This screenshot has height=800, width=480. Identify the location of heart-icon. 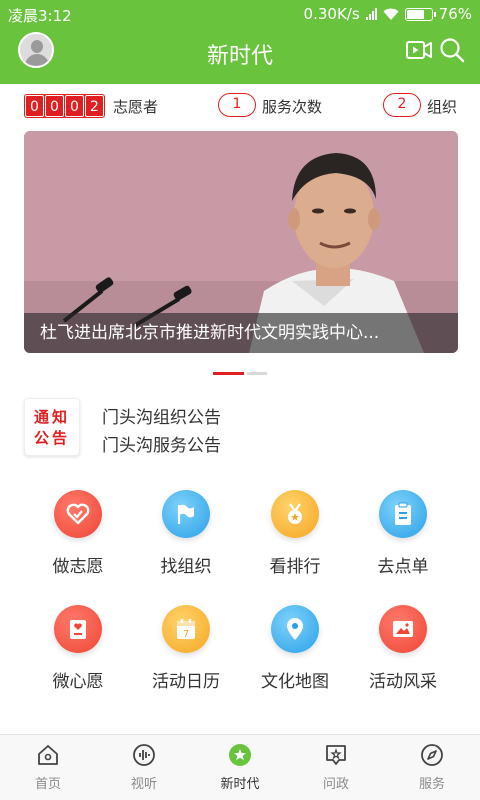
(78, 514).